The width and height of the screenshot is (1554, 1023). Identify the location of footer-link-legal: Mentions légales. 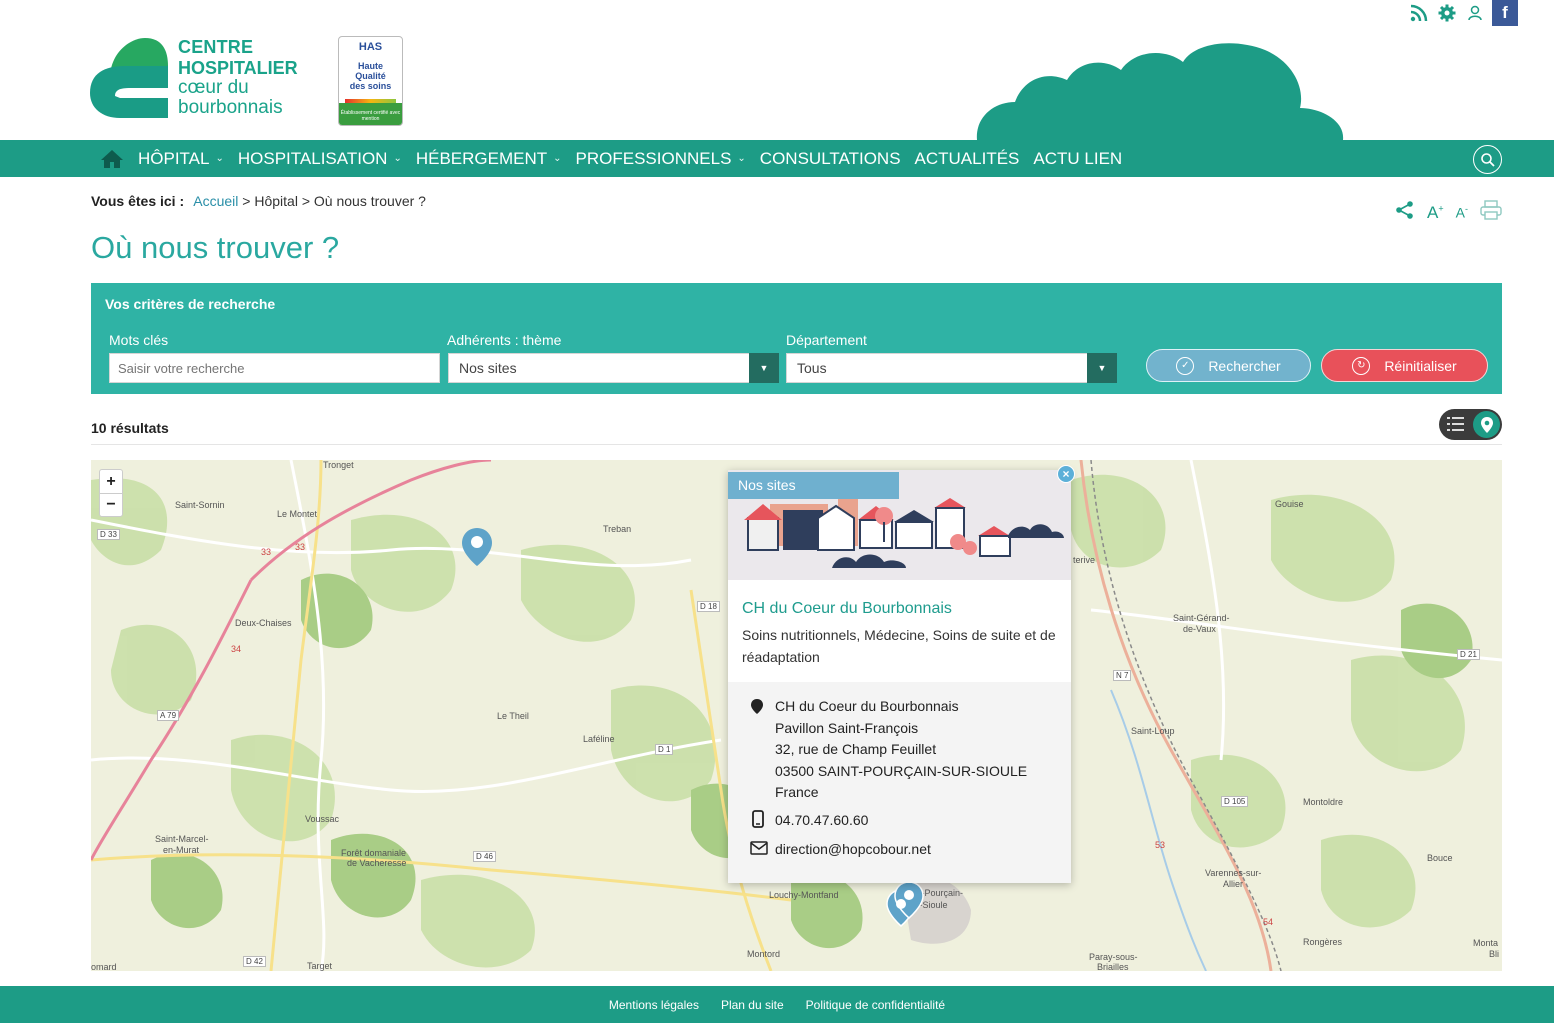
(654, 1005).